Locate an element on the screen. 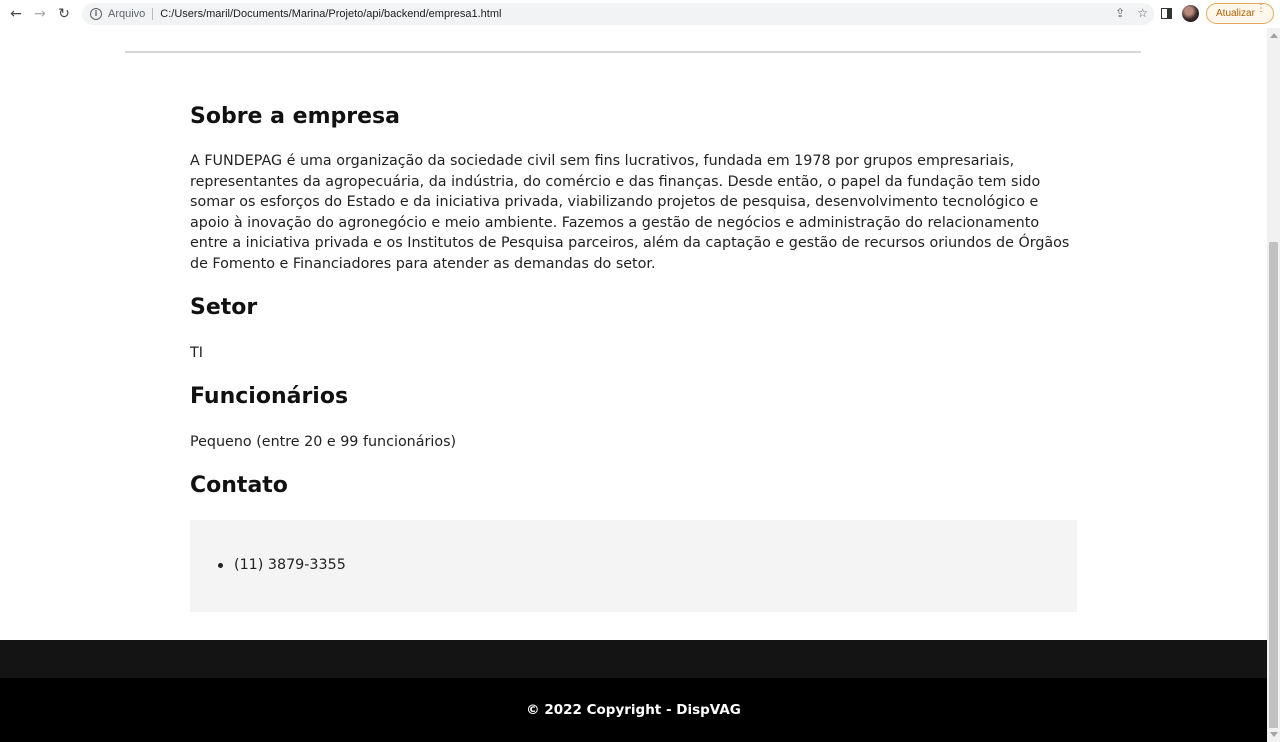 This screenshot has height=742, width=1280. scheme-label: Arquivo is located at coordinates (127, 14).